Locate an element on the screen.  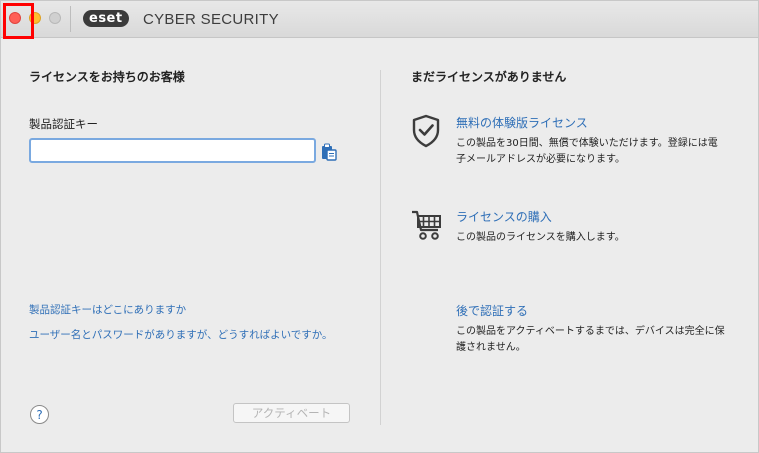
username-password-link: ユーザー名とパスワードがありますが、どうすればよいですか。 is located at coordinates (181, 334).